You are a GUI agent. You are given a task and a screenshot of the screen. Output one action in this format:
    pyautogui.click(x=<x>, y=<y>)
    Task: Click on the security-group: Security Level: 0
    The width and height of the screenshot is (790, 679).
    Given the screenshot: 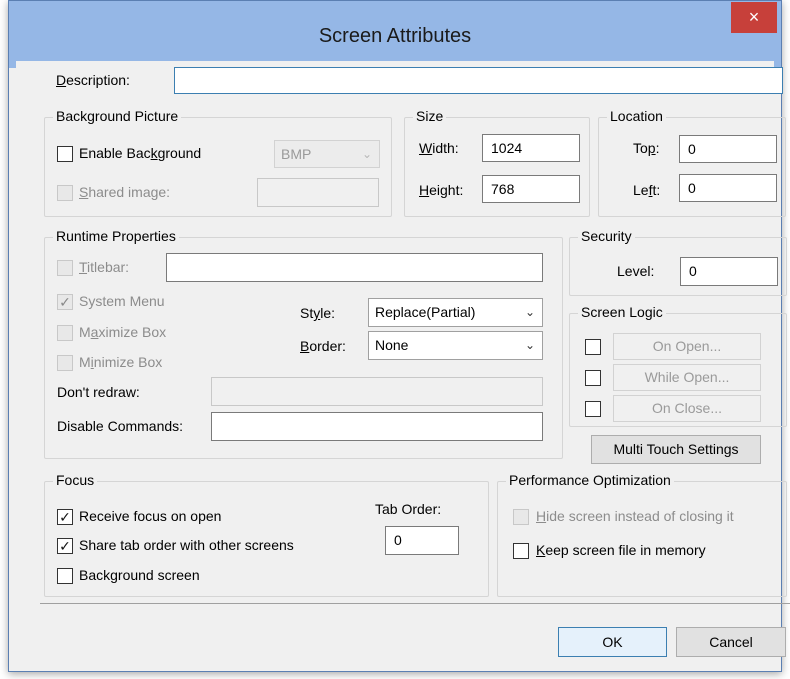 What is the action you would take?
    pyautogui.click(x=678, y=262)
    